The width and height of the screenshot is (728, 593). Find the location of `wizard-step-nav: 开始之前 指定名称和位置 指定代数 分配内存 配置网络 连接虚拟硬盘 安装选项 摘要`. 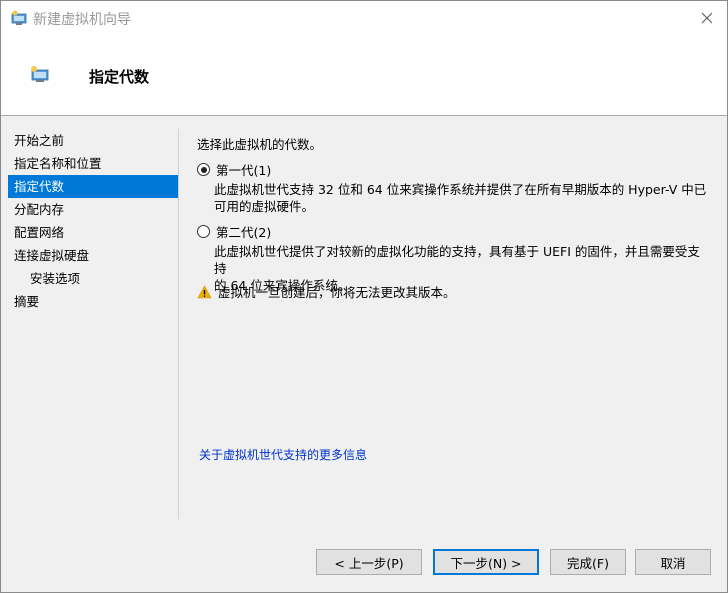

wizard-step-nav: 开始之前 指定名称和位置 指定代数 分配内存 配置网络 连接虚拟硬盘 安装选项 摘要 is located at coordinates (93, 221).